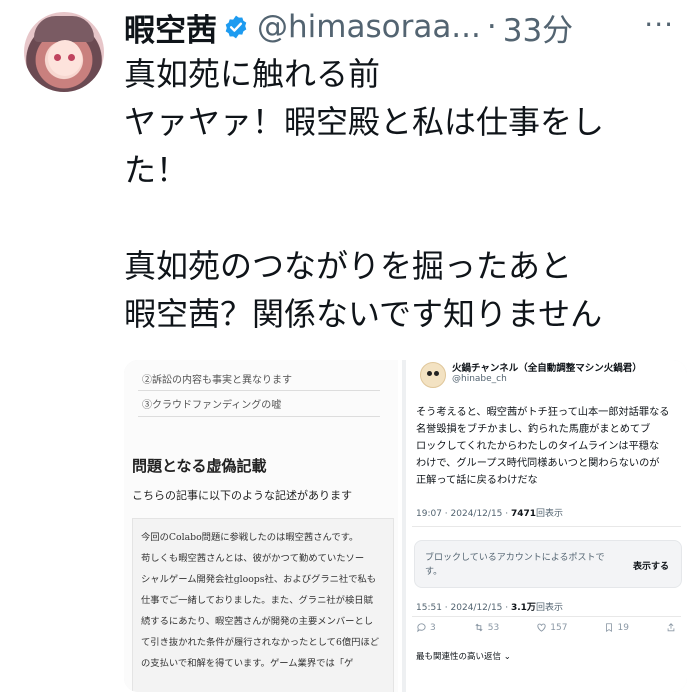 Image resolution: width=692 pixels, height=692 pixels. I want to click on more-options-icon: ···, so click(659, 24).